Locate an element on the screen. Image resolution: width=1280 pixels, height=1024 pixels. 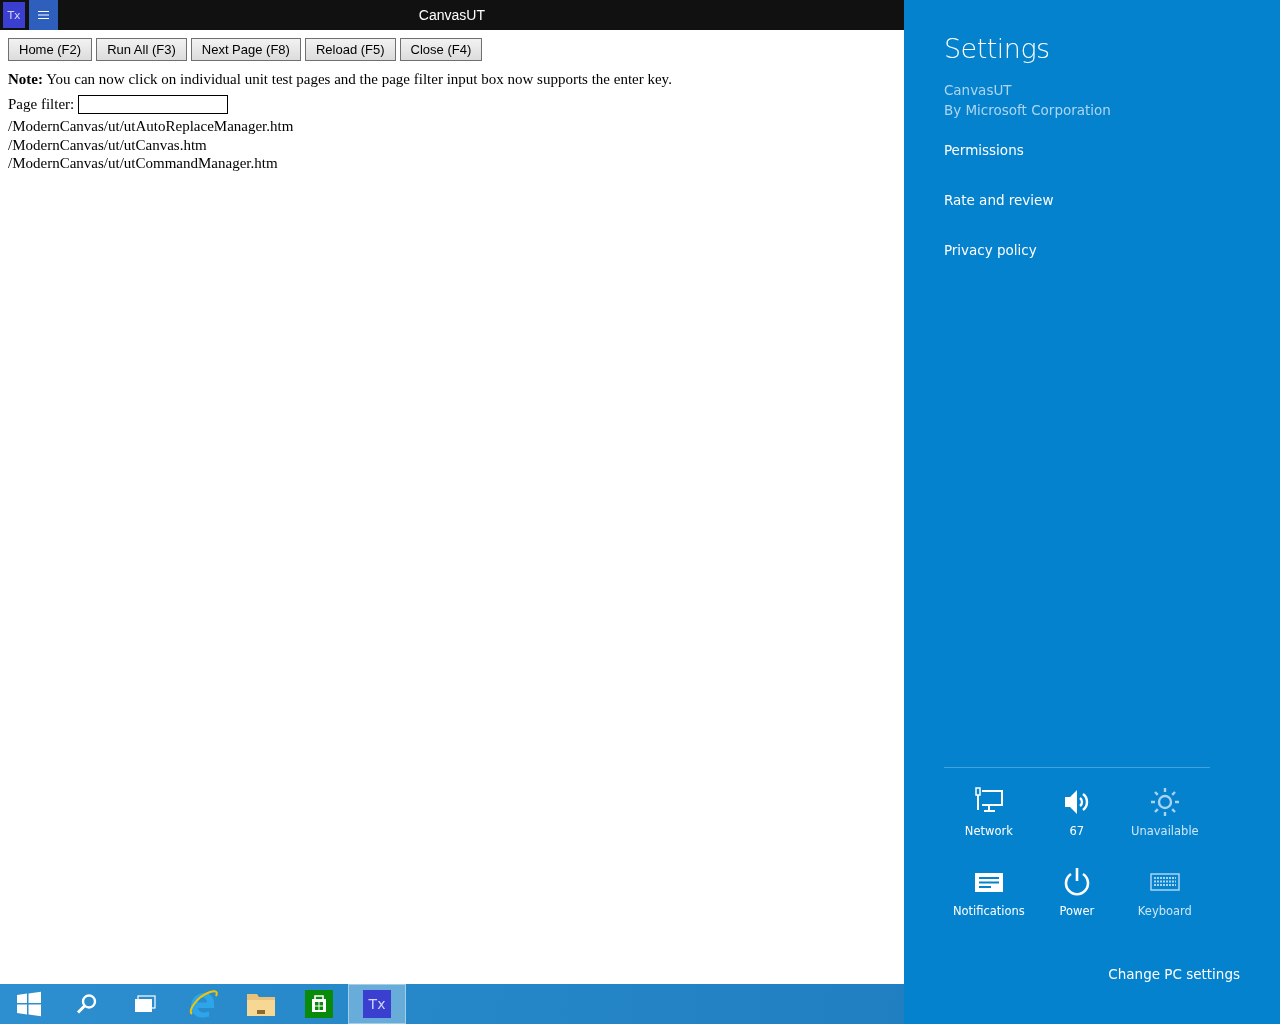
toolbar-button: Reload (F5) is located at coordinates (350, 49).